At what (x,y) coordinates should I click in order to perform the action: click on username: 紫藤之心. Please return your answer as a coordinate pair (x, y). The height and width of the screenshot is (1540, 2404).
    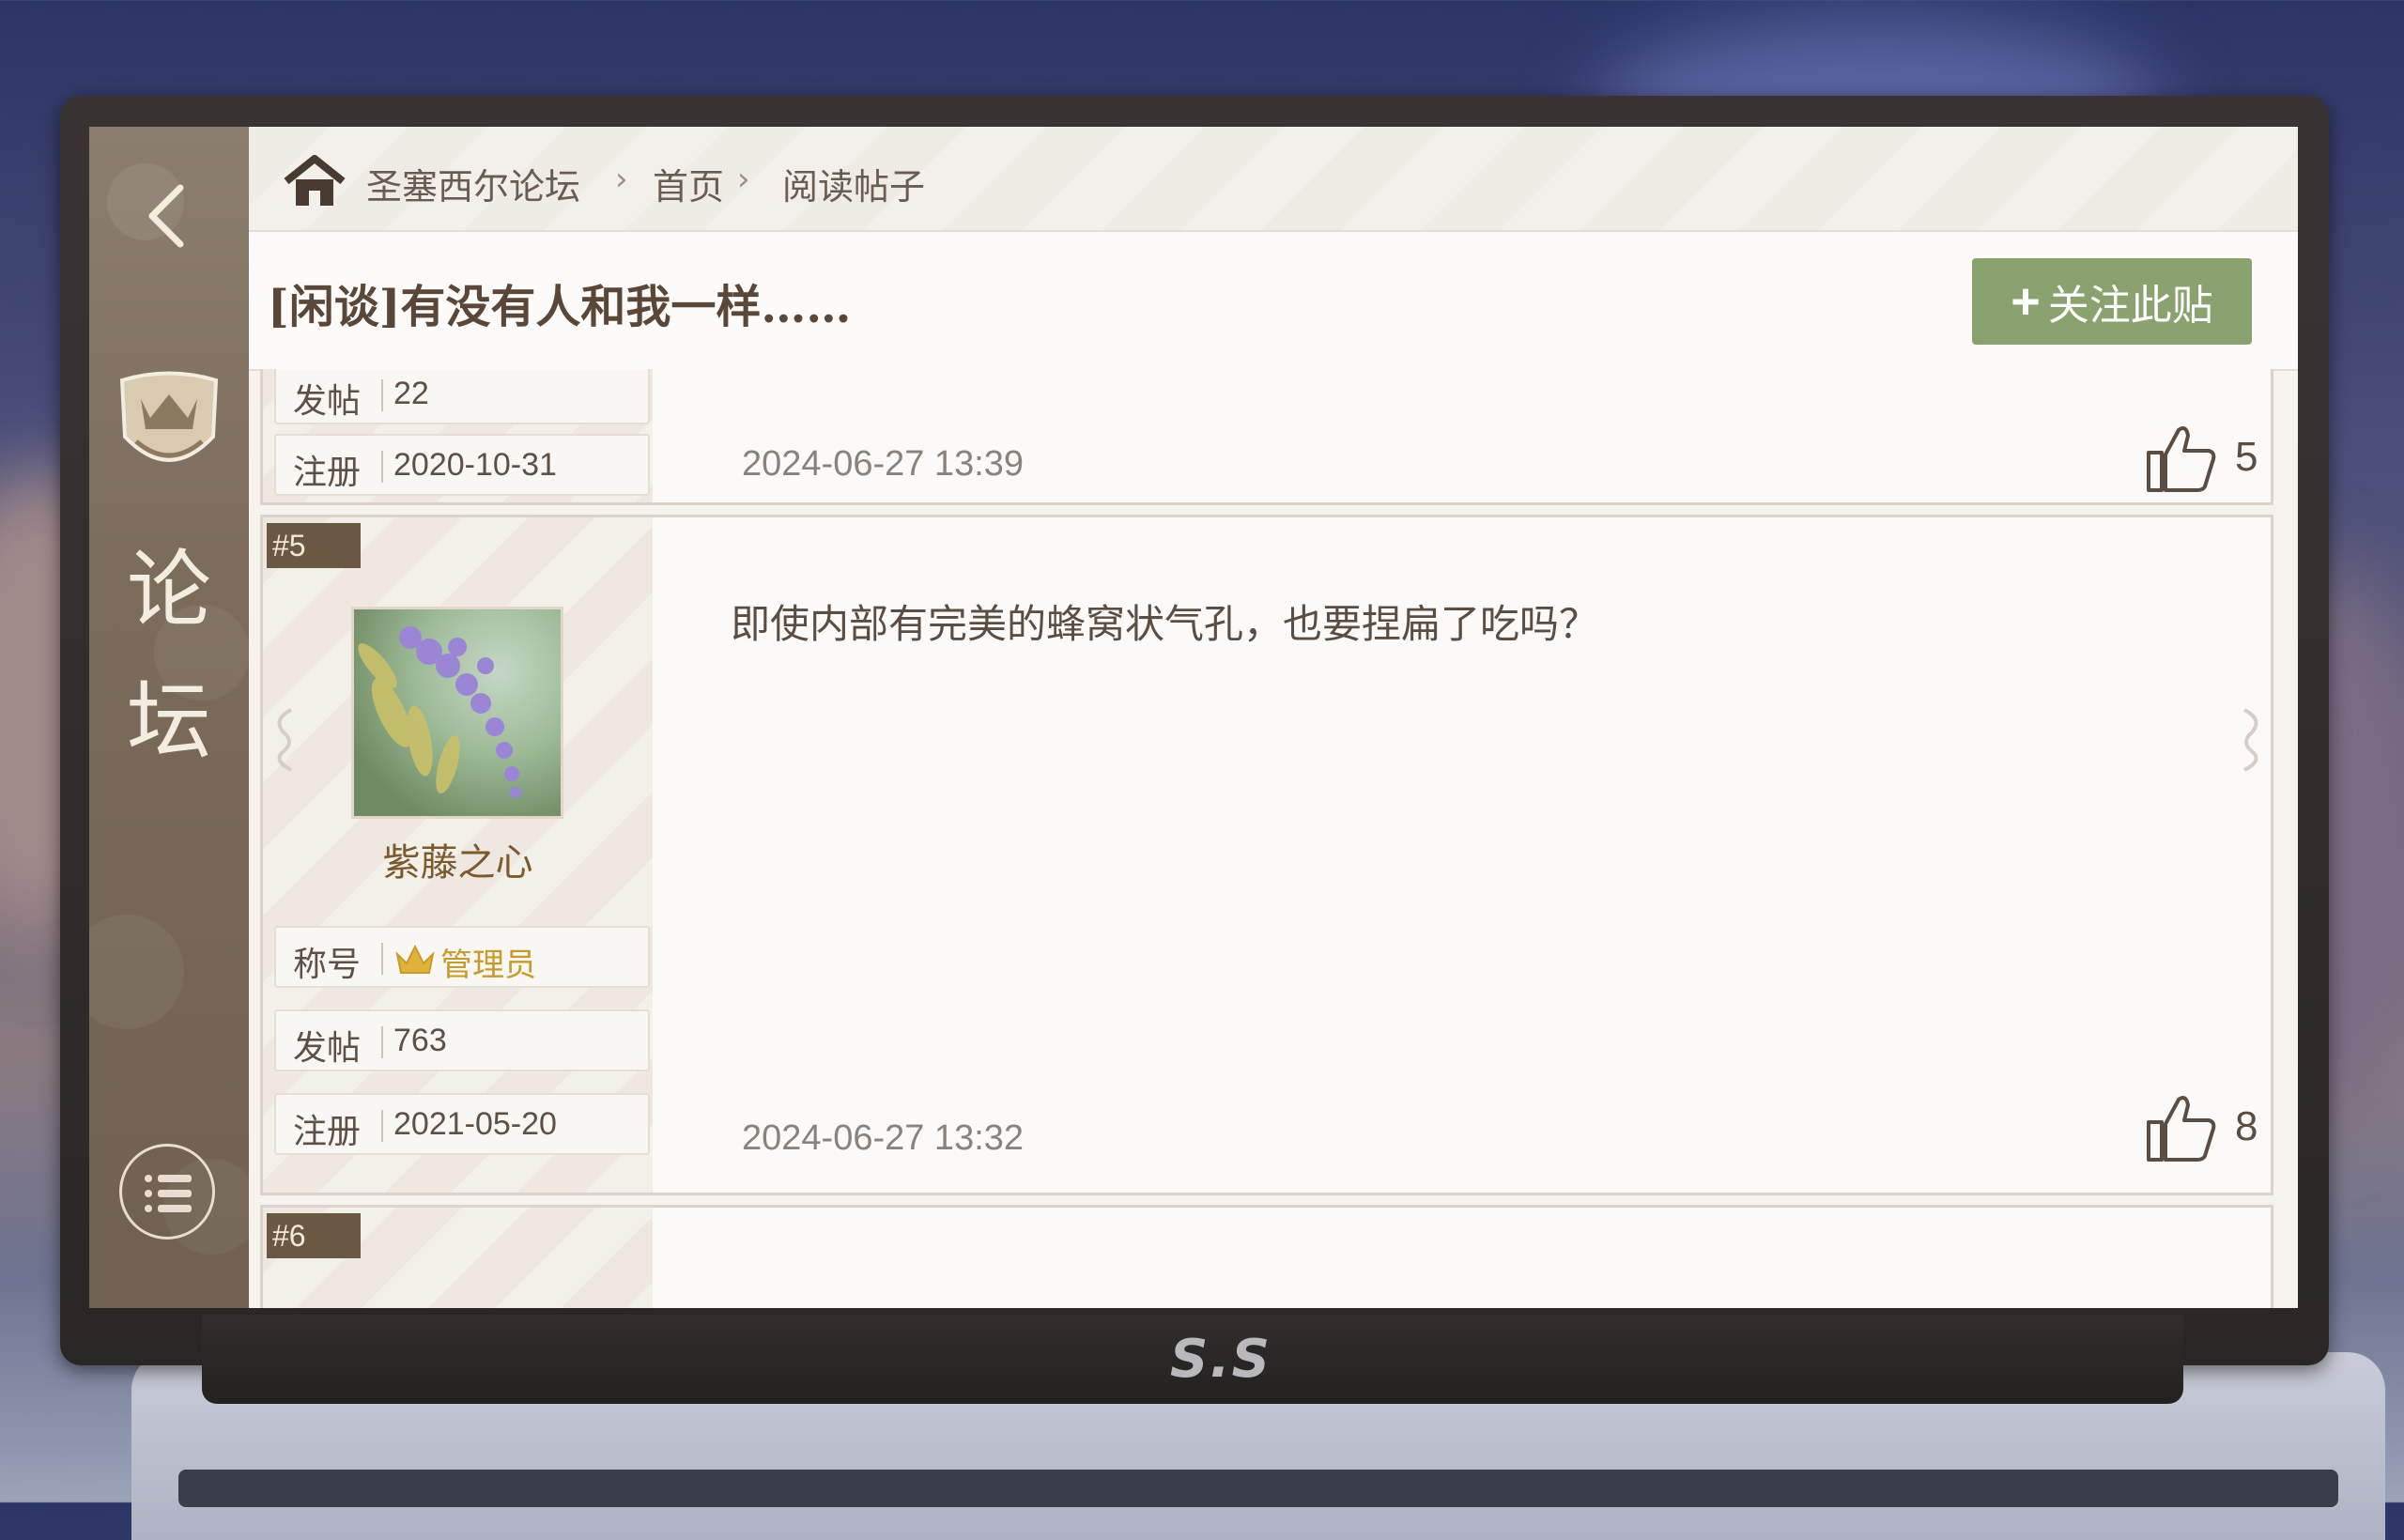
    Looking at the image, I should click on (458, 859).